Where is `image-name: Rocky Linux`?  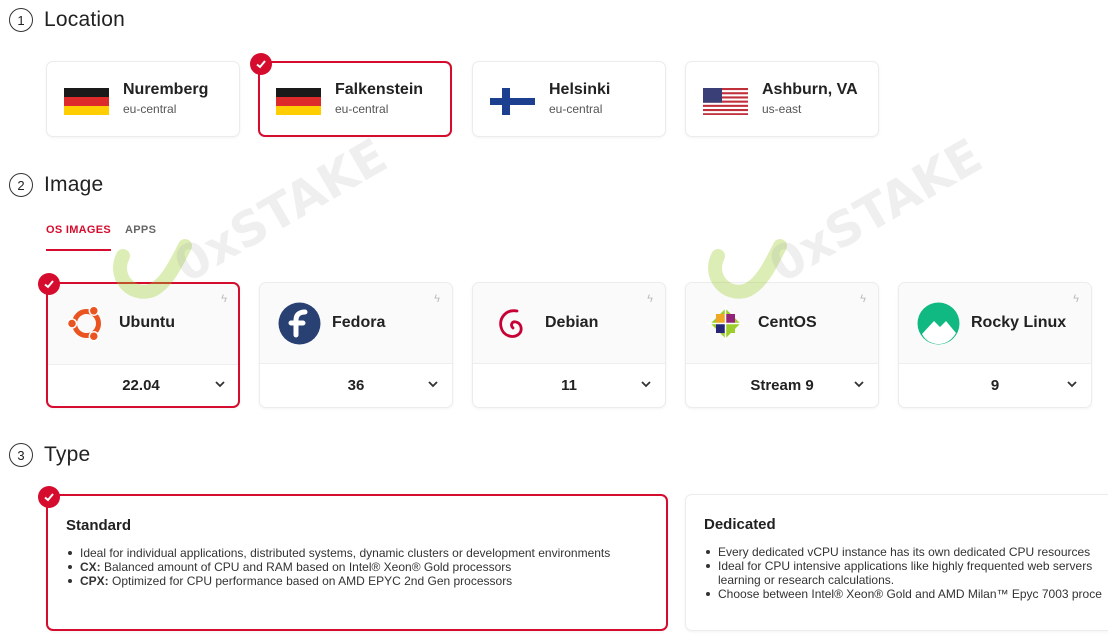
image-name: Rocky Linux is located at coordinates (1019, 322).